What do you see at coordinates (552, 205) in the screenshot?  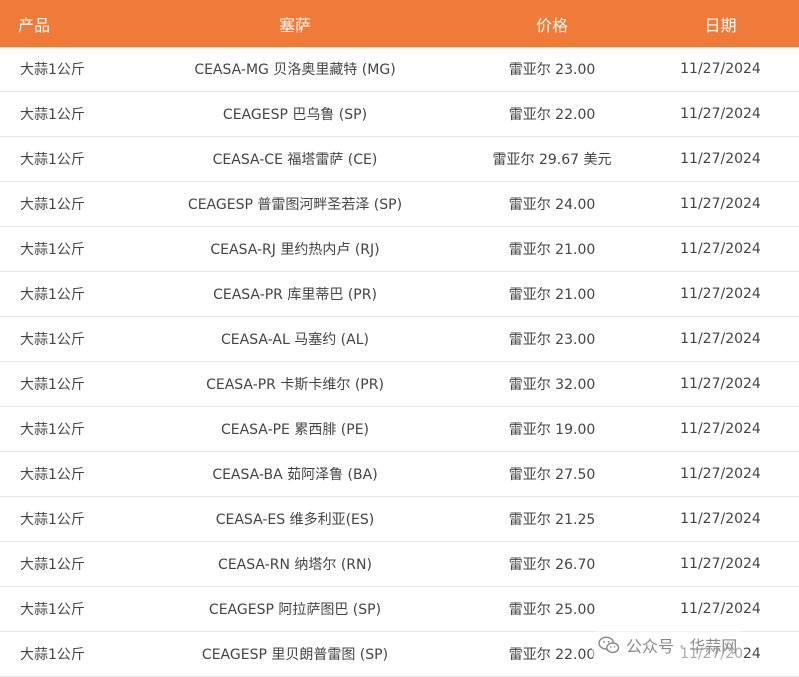 I see `cell-price: 雷亚尔 24.00` at bounding box center [552, 205].